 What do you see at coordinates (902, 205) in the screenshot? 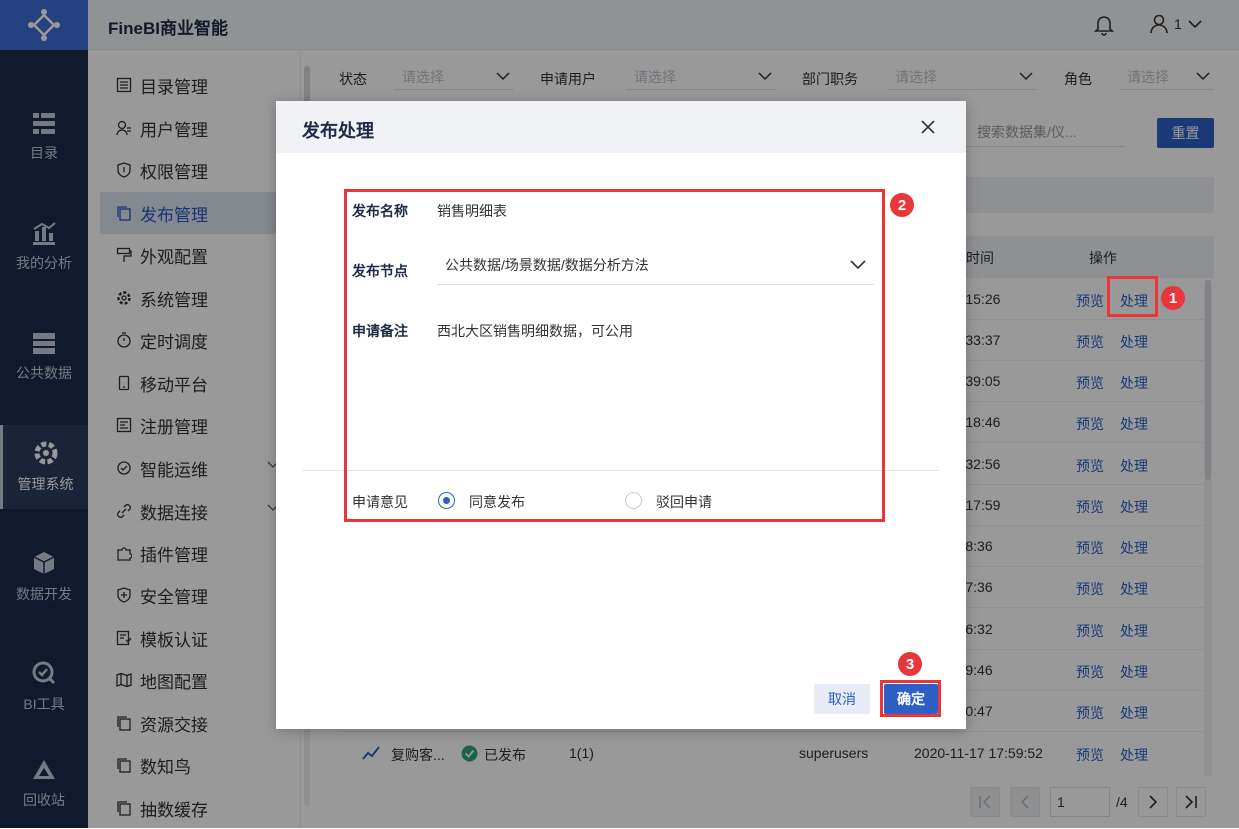
I see `step-badge-2: 2` at bounding box center [902, 205].